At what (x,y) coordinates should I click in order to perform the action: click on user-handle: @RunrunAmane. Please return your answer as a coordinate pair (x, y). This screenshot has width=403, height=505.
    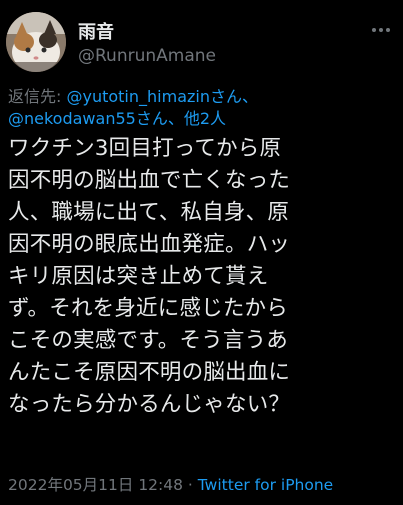
    Looking at the image, I should click on (147, 56).